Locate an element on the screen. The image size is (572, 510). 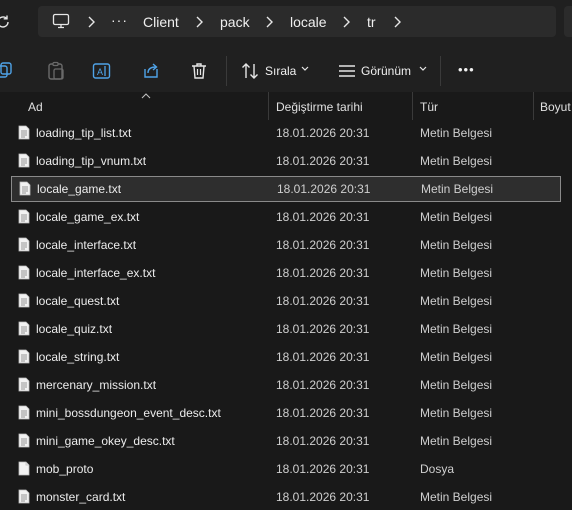
file-name: locale_interface_ex.txt is located at coordinates (96, 273).